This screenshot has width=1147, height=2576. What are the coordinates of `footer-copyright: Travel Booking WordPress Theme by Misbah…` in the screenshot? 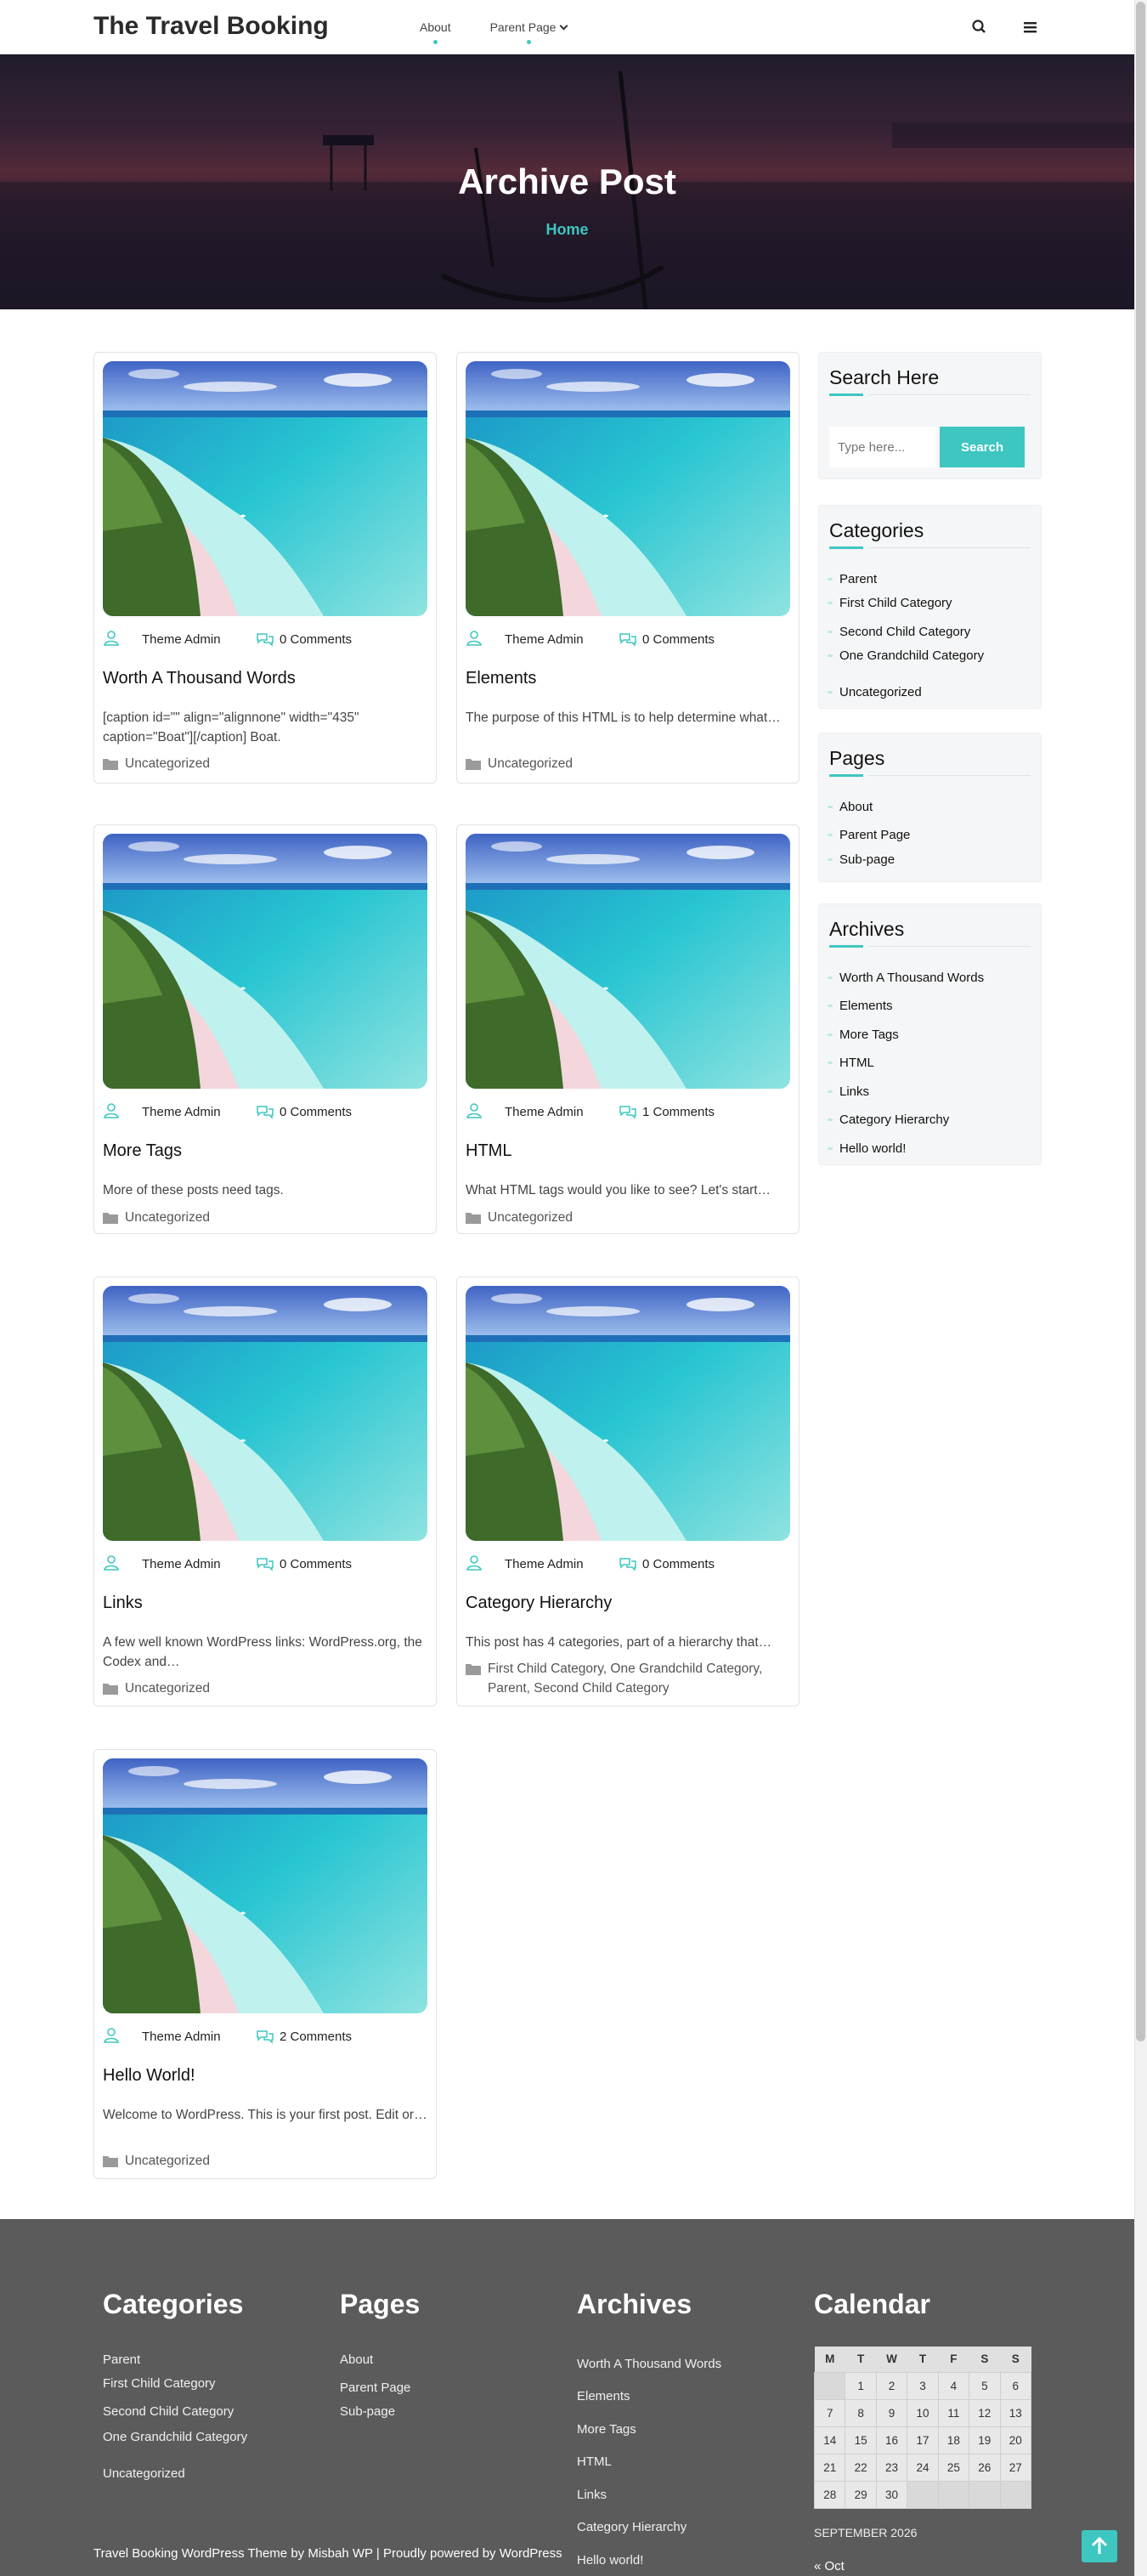 It's located at (327, 2553).